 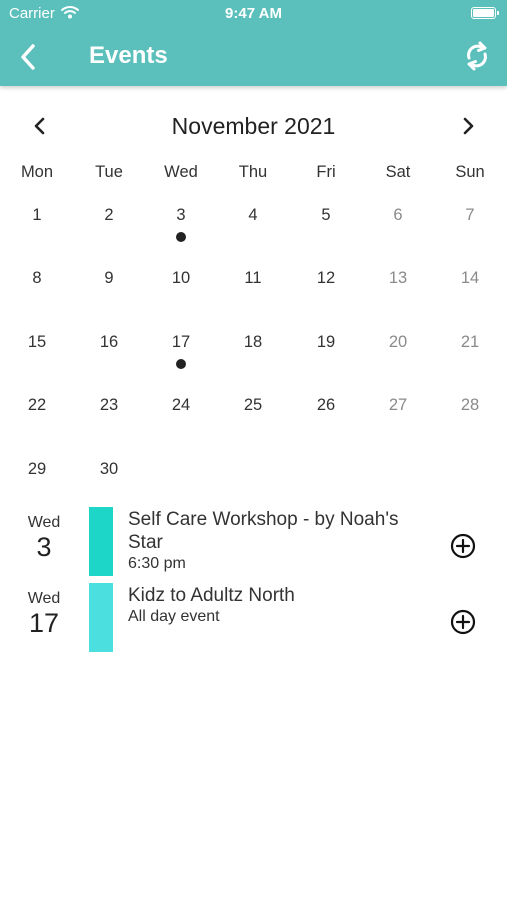 What do you see at coordinates (109, 405) in the screenshot?
I see `day-number: 23` at bounding box center [109, 405].